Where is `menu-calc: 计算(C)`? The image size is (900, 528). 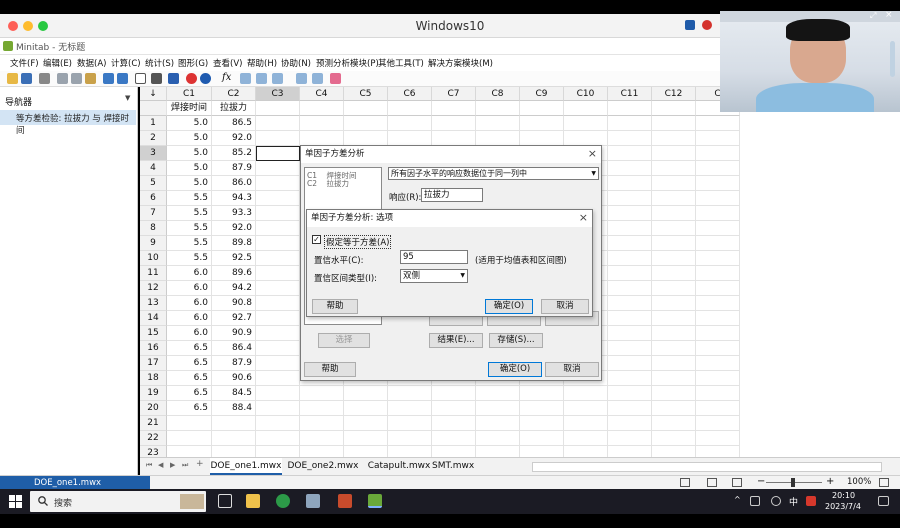 menu-calc: 计算(C) is located at coordinates (126, 63).